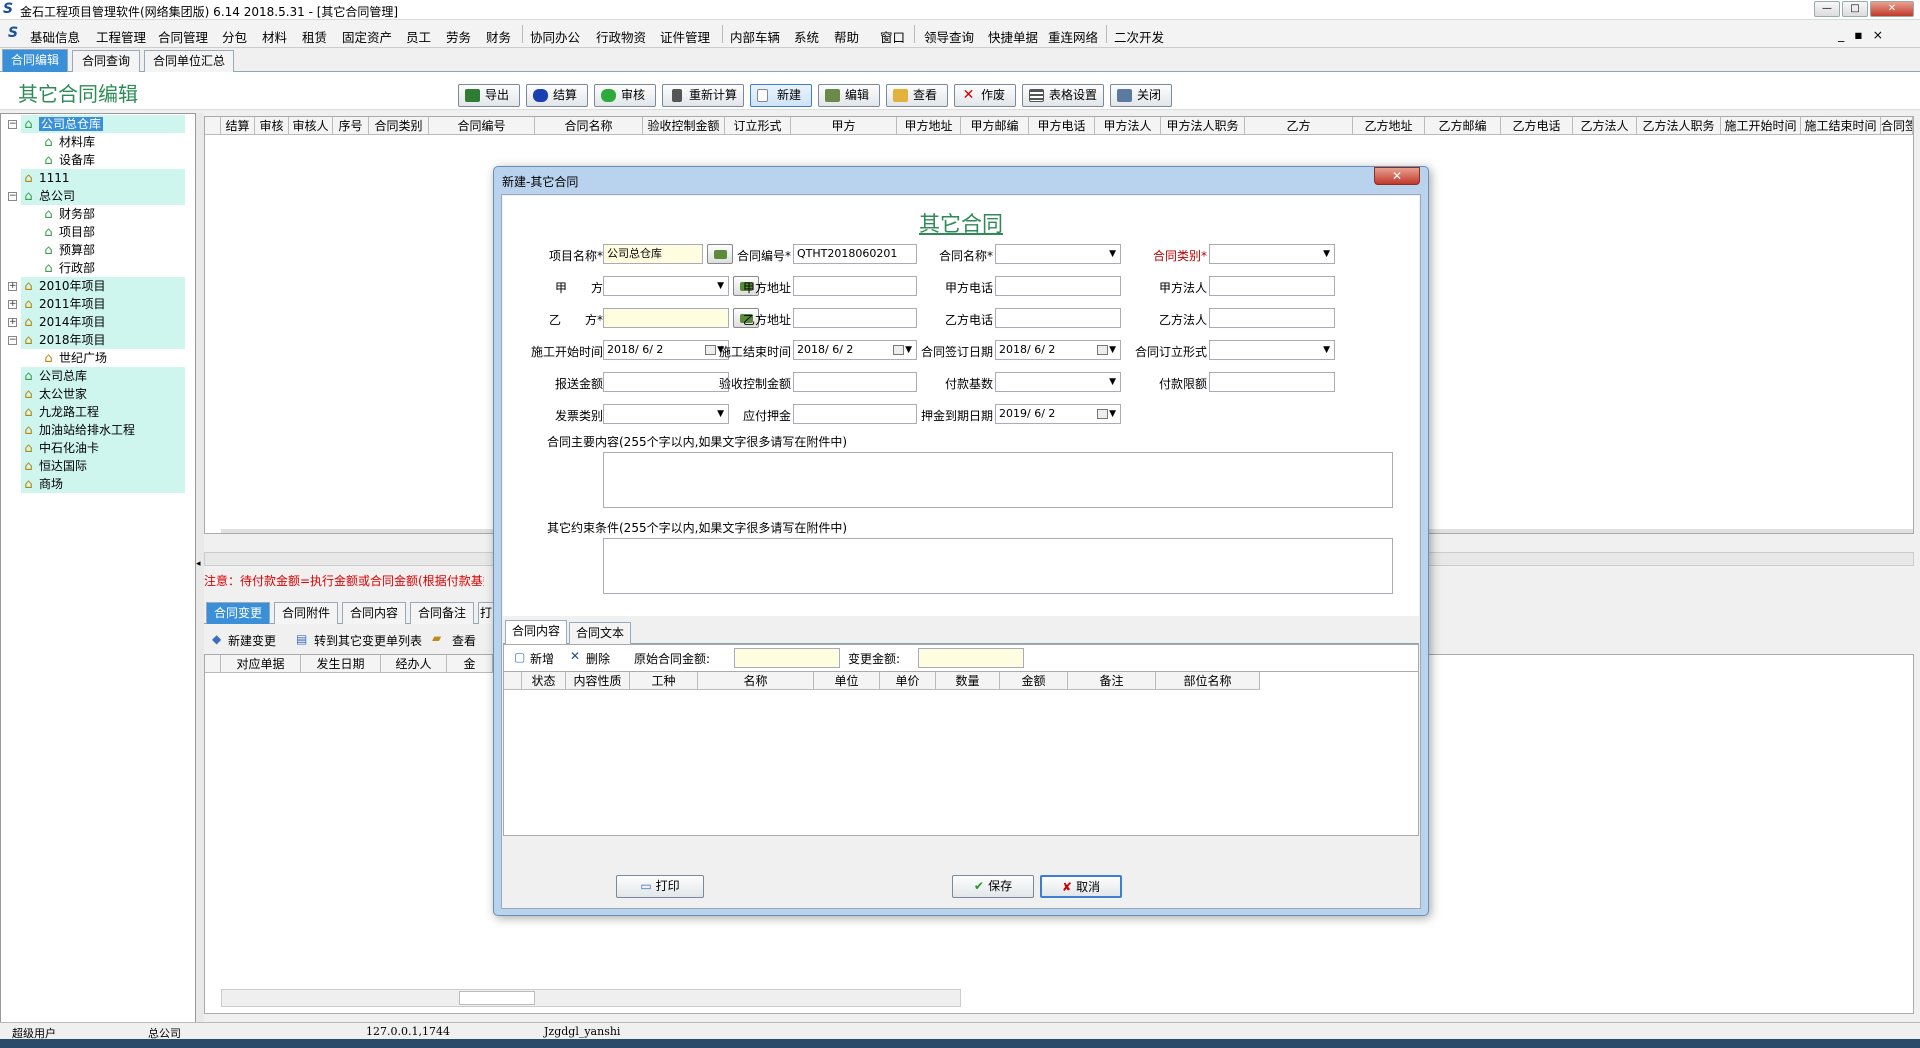  Describe the element at coordinates (758, 126) in the screenshot. I see `grid-header: 订立形式` at that location.